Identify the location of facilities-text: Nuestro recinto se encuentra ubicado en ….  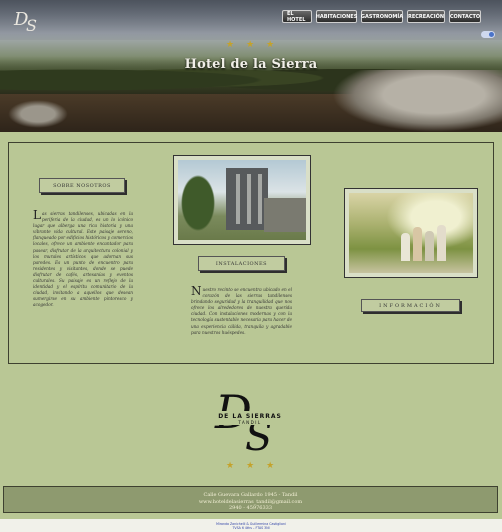
(241, 310).